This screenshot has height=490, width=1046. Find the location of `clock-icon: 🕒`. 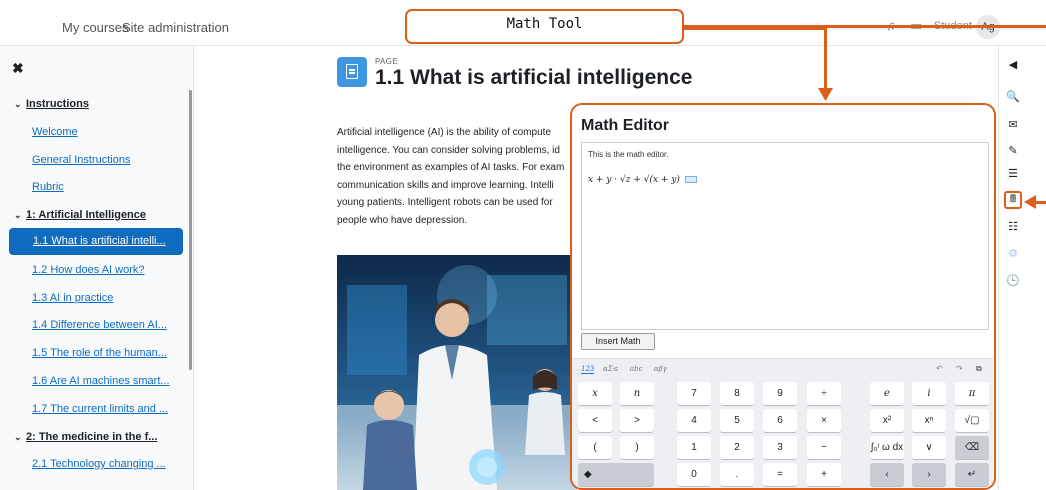

clock-icon: 🕒 is located at coordinates (1013, 281).